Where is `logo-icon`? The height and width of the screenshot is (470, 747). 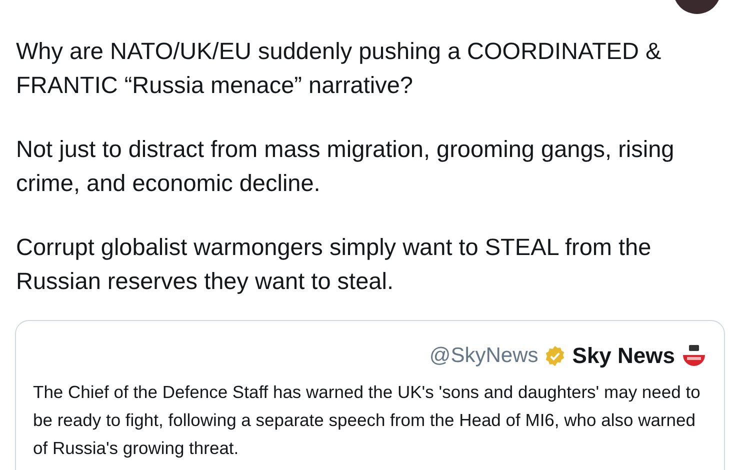
logo-icon is located at coordinates (694, 355).